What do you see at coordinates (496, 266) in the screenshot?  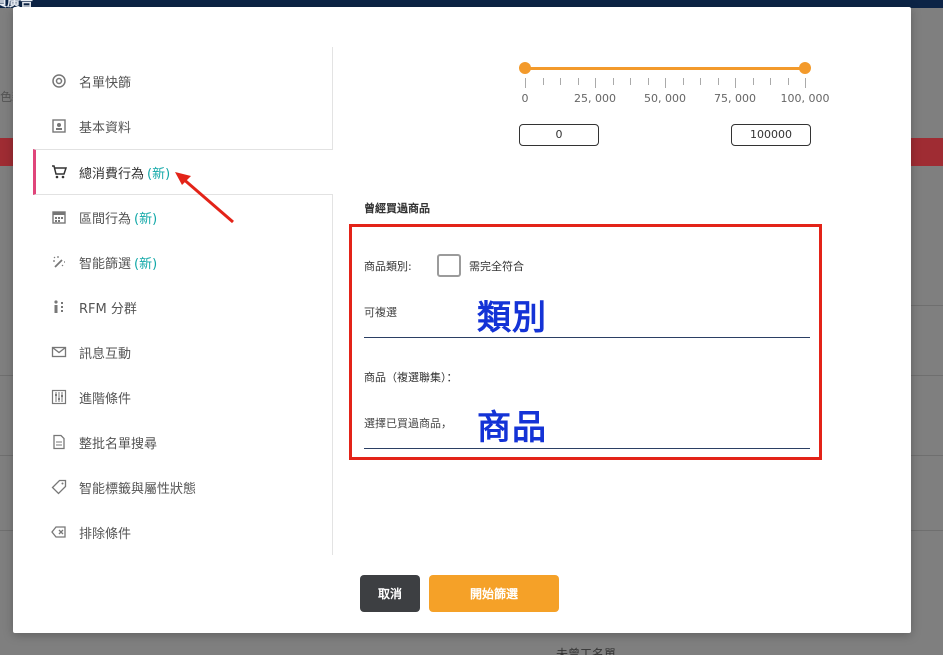 I see `exact-match-label: 需完全符合` at bounding box center [496, 266].